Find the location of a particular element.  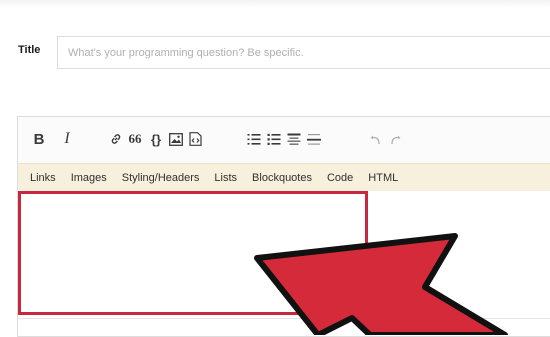

link-icon is located at coordinates (116, 139).